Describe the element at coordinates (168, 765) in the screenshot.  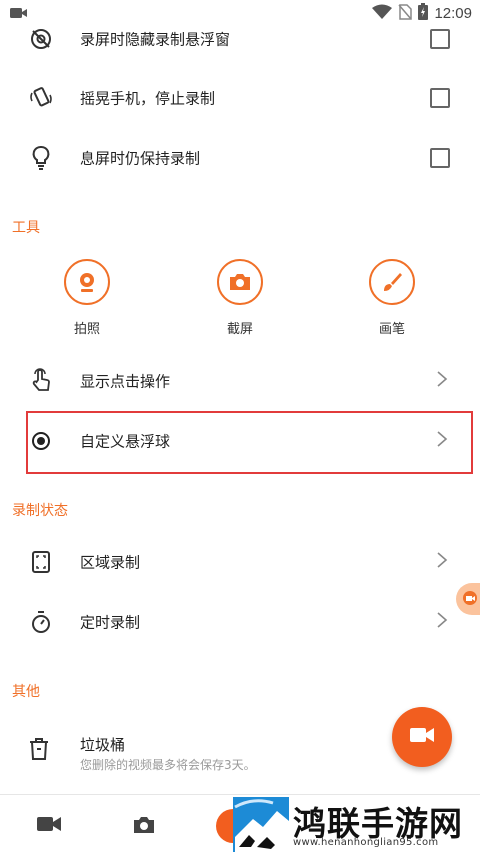
I see `trash-description: 您删除的视频最多将会保存3天。` at that location.